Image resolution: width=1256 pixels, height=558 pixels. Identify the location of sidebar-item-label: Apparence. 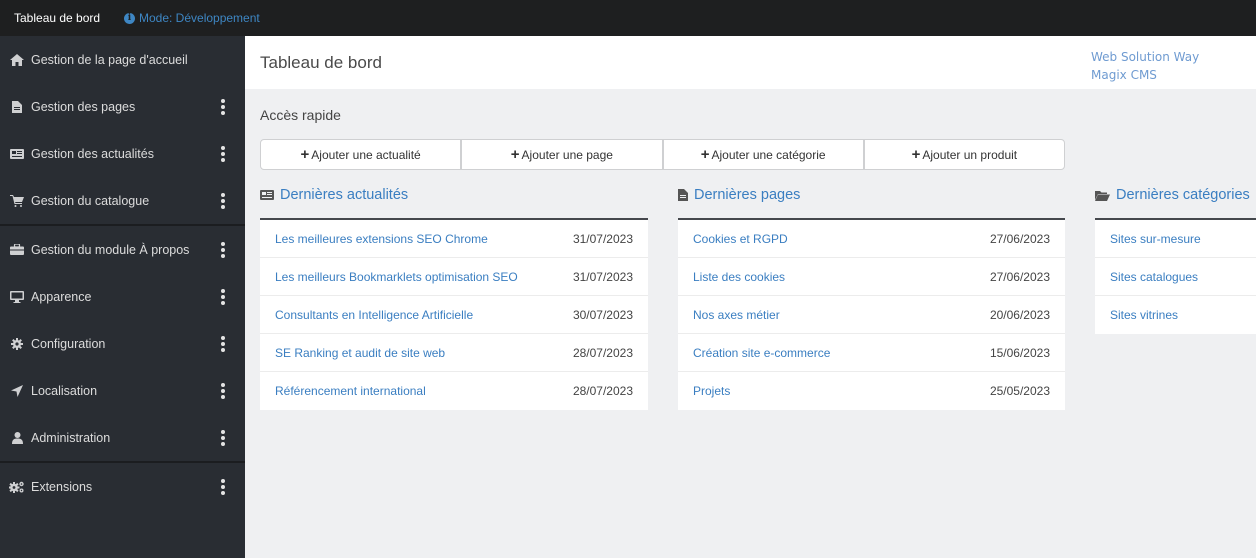
(61, 296).